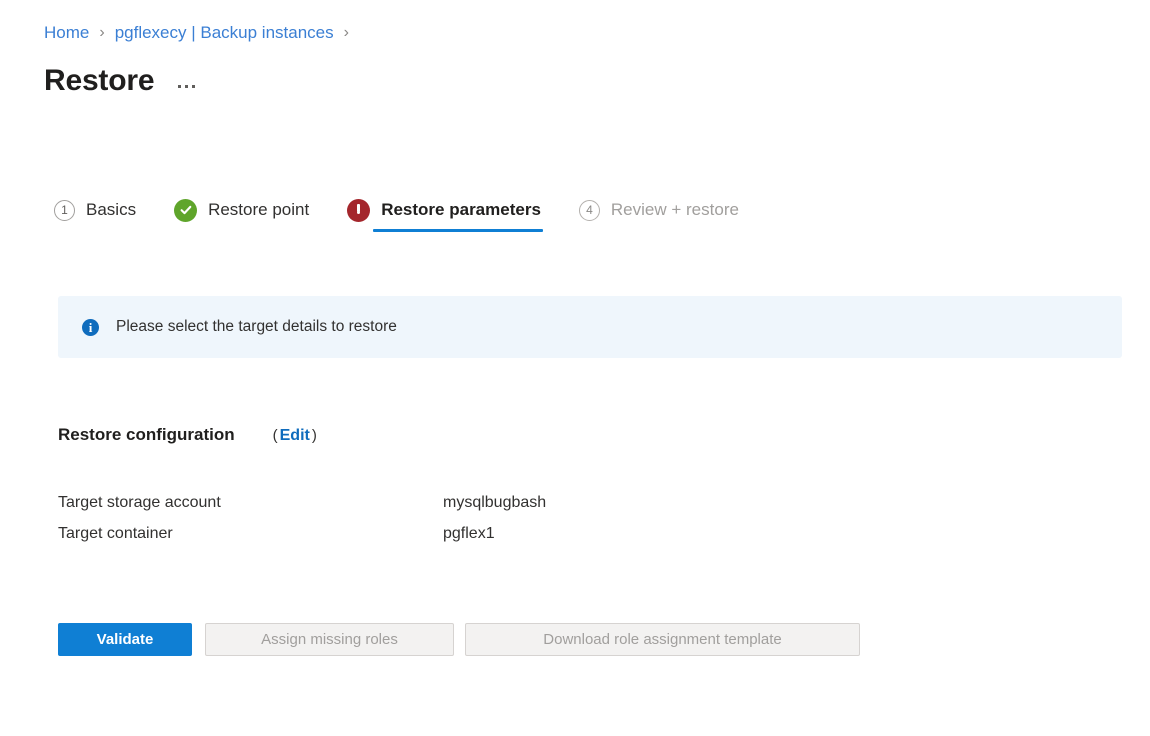 The image size is (1150, 736). What do you see at coordinates (418, 507) in the screenshot?
I see `detail-row: Target storage account mysqlbugbash` at bounding box center [418, 507].